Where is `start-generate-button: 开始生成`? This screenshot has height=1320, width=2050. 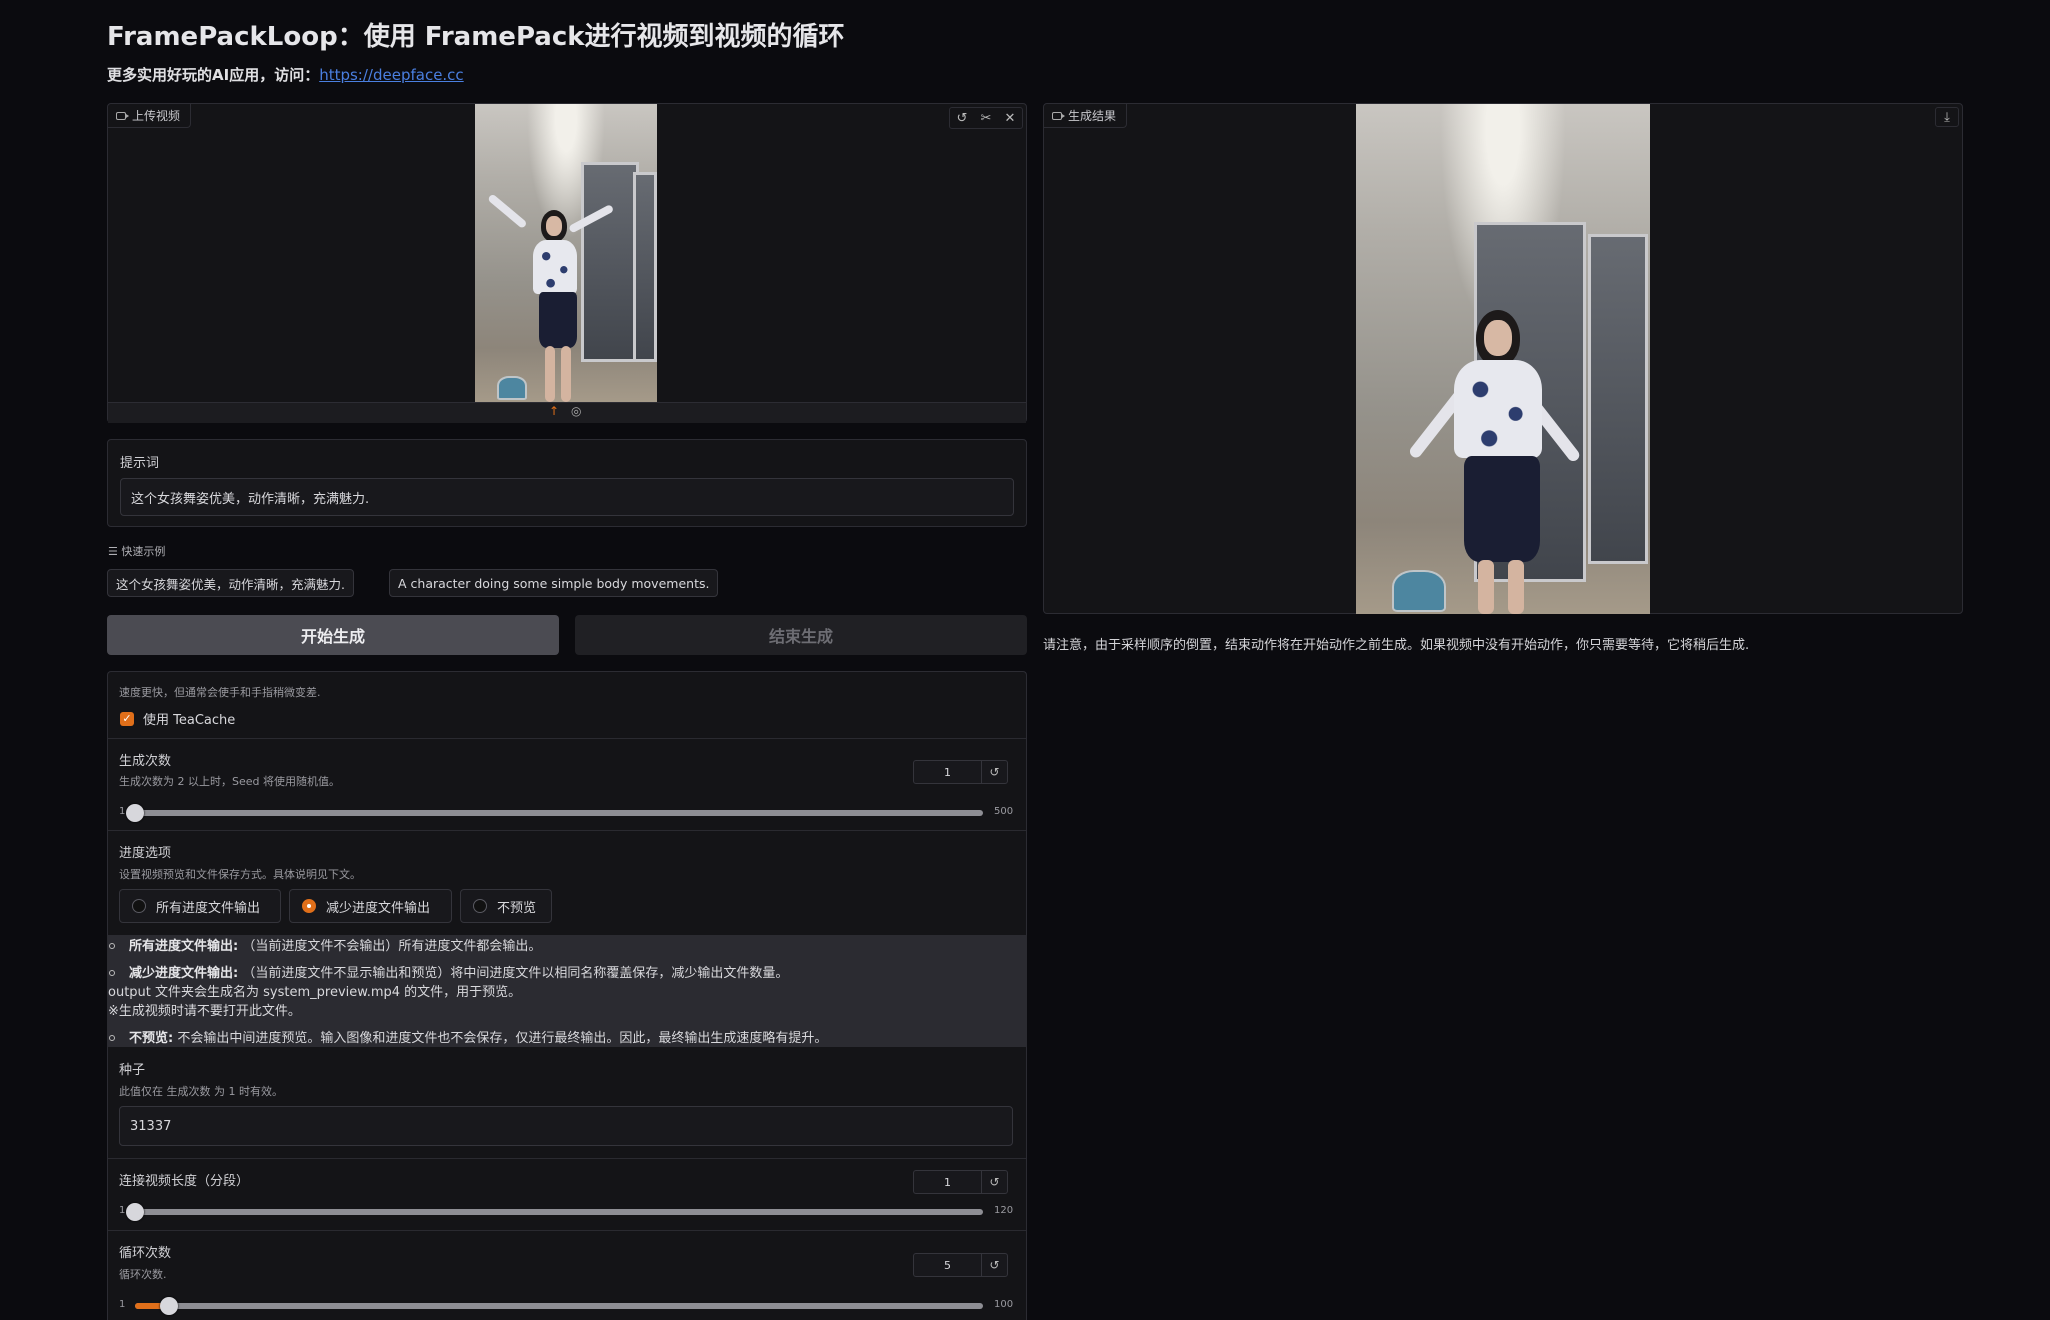 start-generate-button: 开始生成 is located at coordinates (333, 635).